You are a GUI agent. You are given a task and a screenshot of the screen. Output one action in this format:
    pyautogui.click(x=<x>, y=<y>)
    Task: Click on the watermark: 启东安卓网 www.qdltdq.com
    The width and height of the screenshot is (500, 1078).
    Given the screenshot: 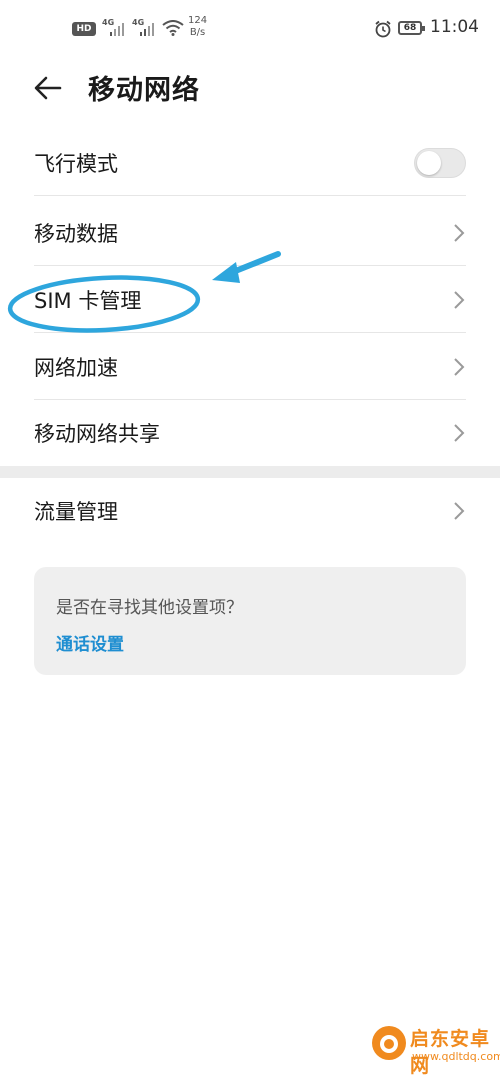 What is the action you would take?
    pyautogui.click(x=435, y=1047)
    